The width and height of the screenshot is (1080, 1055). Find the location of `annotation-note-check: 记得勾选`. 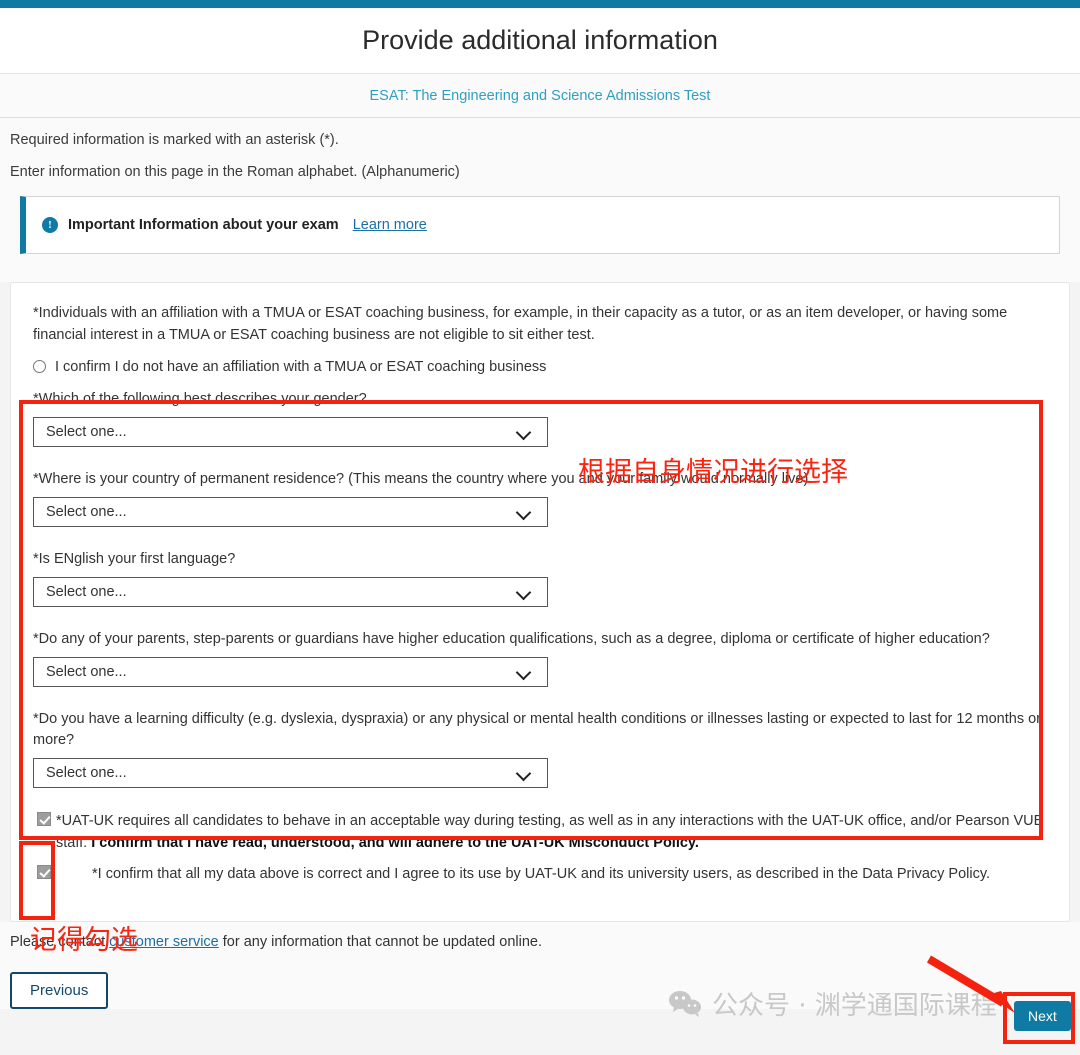

annotation-note-check: 记得勾选 is located at coordinates (84, 940).